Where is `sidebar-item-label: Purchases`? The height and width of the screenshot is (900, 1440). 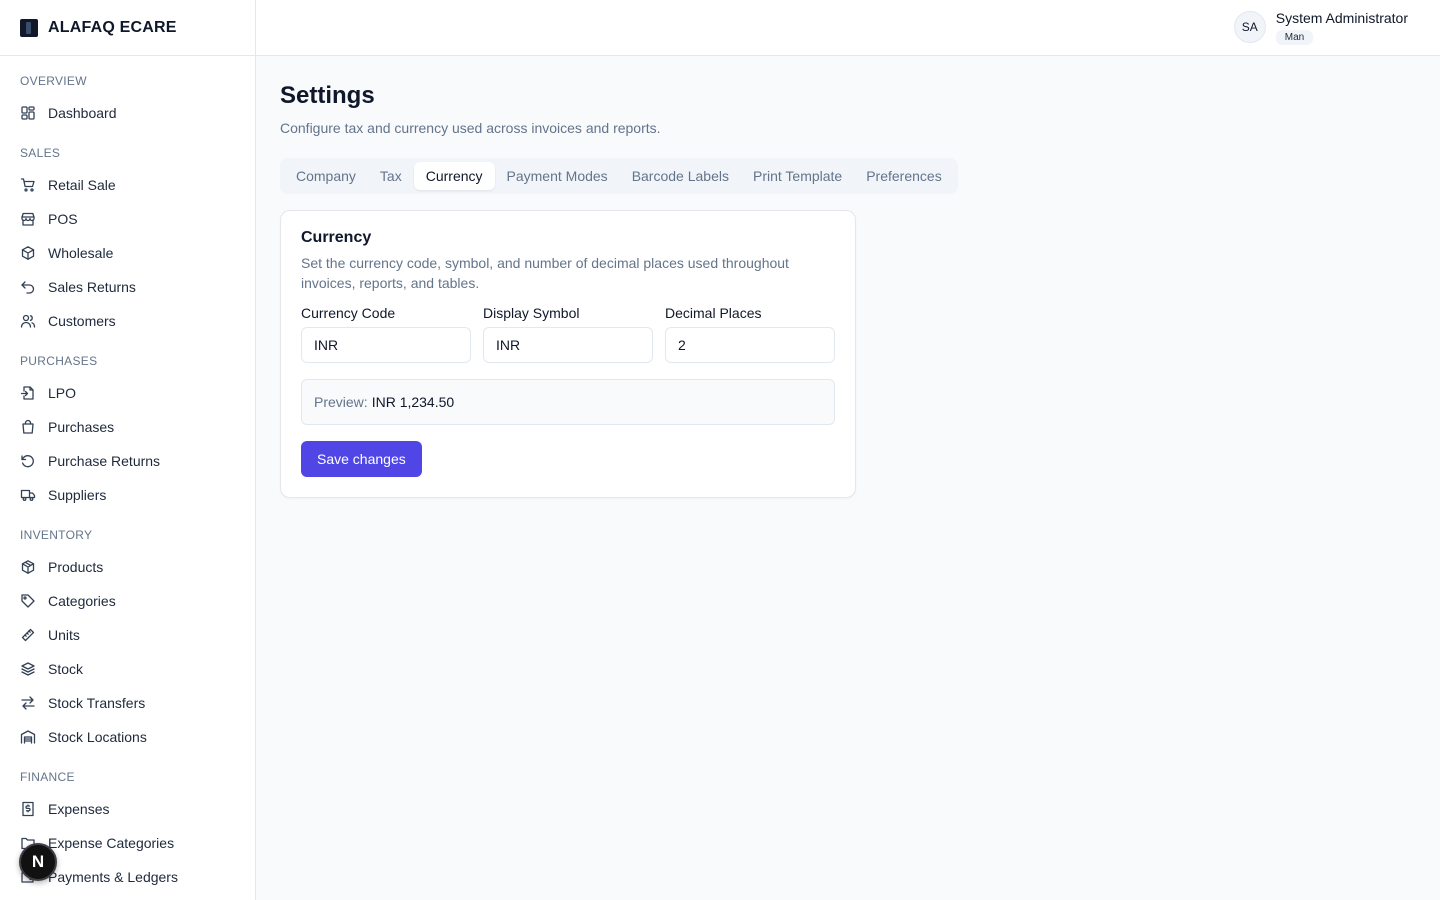
sidebar-item-label: Purchases is located at coordinates (81, 427).